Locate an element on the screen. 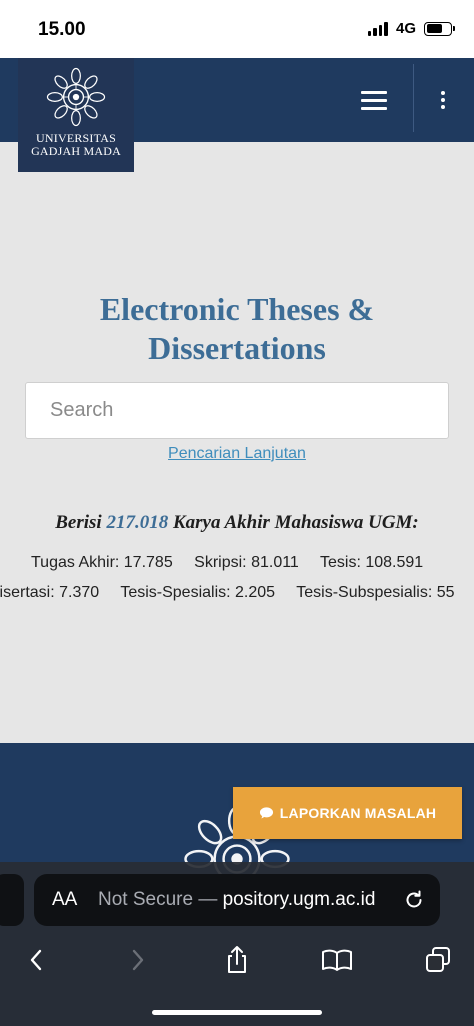 This screenshot has height=1026, width=474. page-title-line-1: Electronic Theses & is located at coordinates (237, 309).